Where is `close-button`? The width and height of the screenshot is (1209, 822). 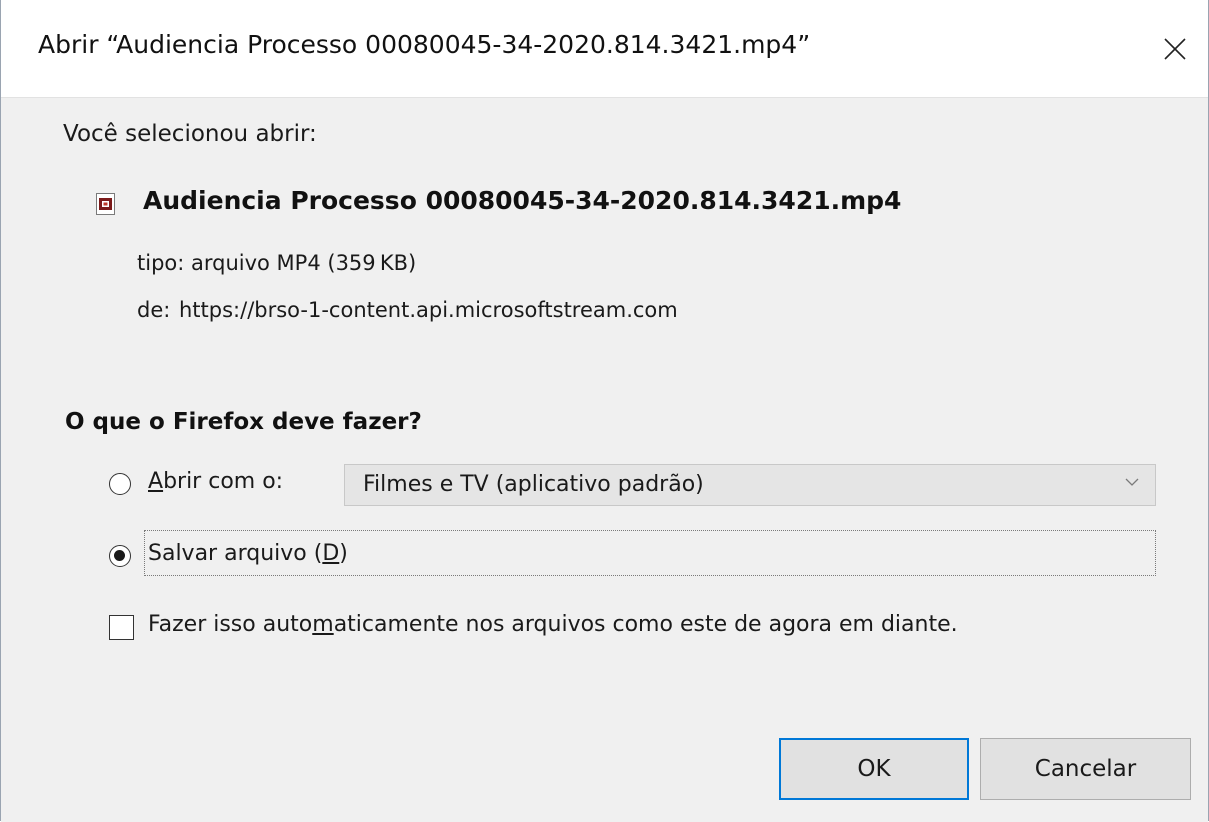 close-button is located at coordinates (1175, 48).